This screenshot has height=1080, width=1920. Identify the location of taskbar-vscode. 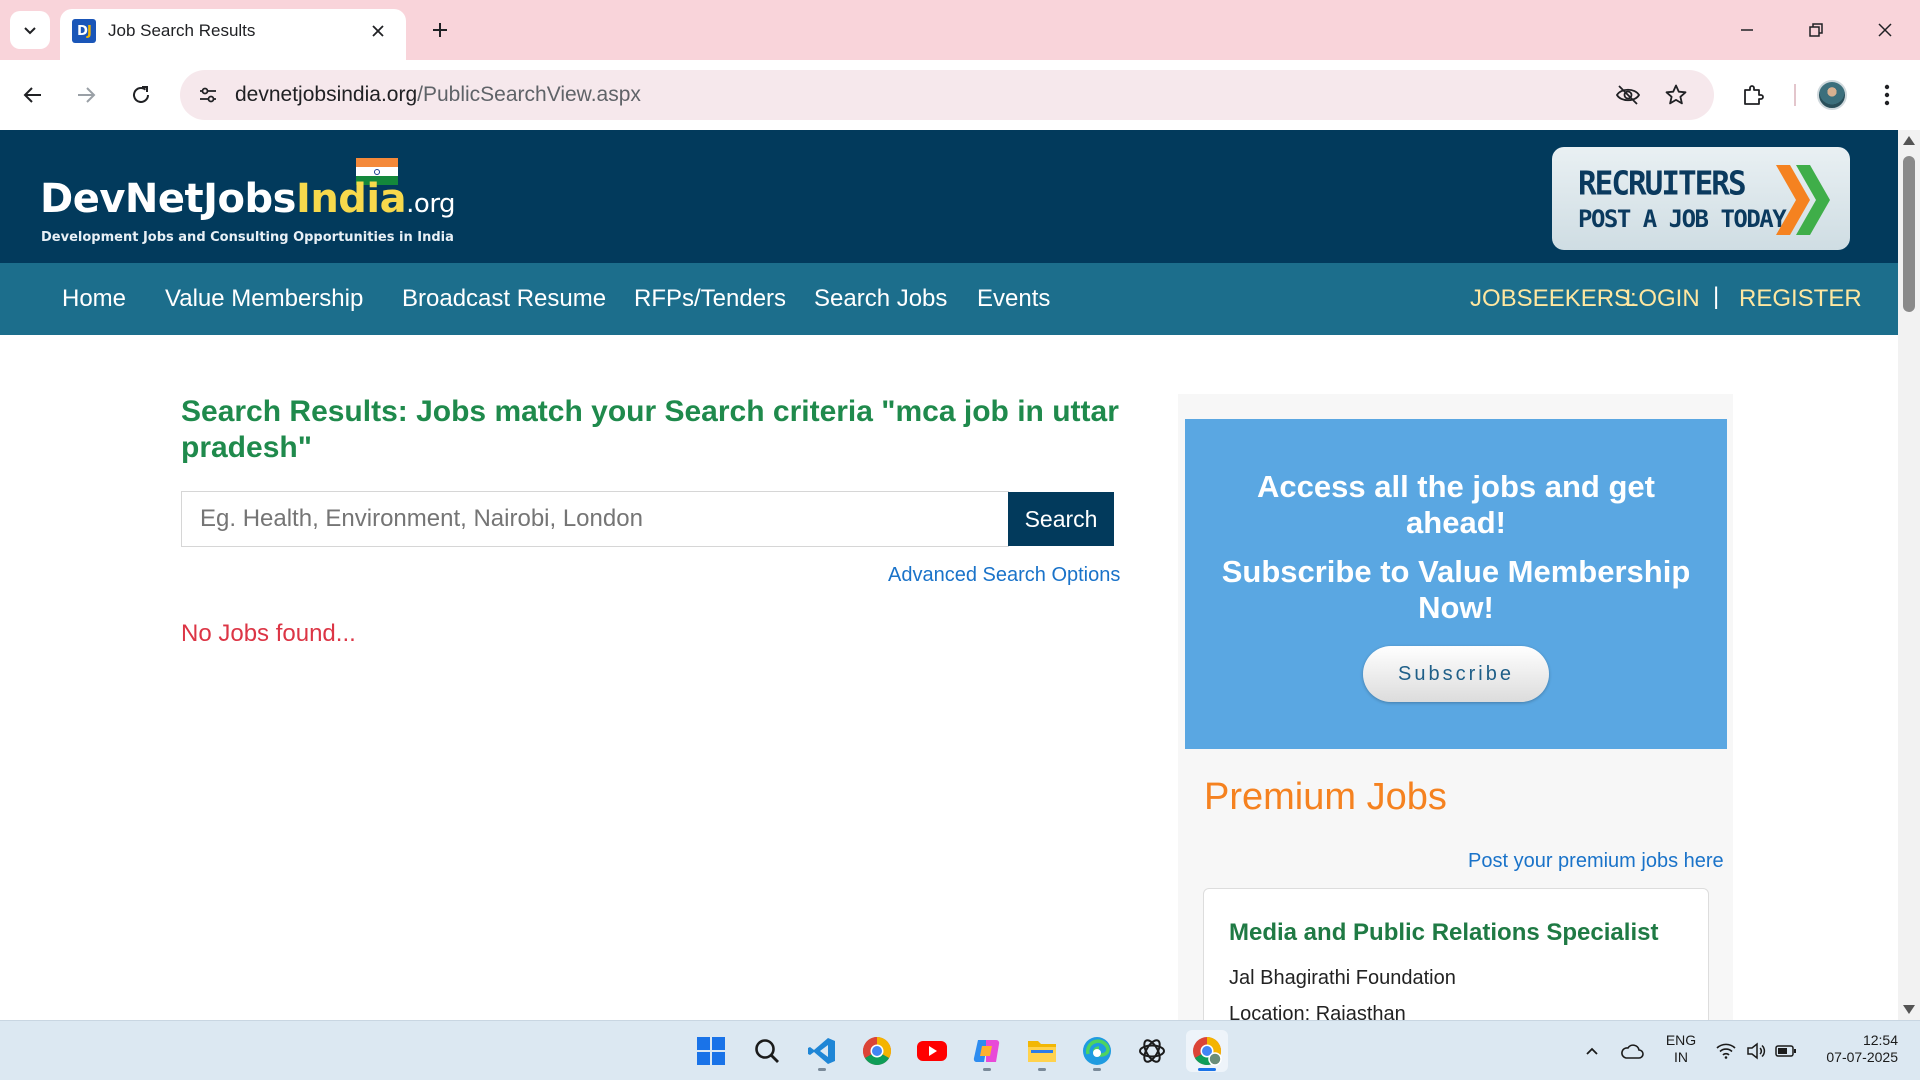
(822, 1051).